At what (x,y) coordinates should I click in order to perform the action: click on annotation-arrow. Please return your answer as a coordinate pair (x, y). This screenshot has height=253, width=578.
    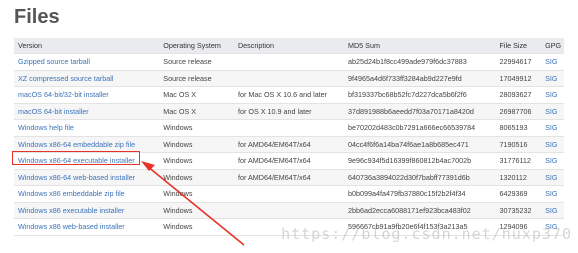
    Looking at the image, I should click on (193, 203).